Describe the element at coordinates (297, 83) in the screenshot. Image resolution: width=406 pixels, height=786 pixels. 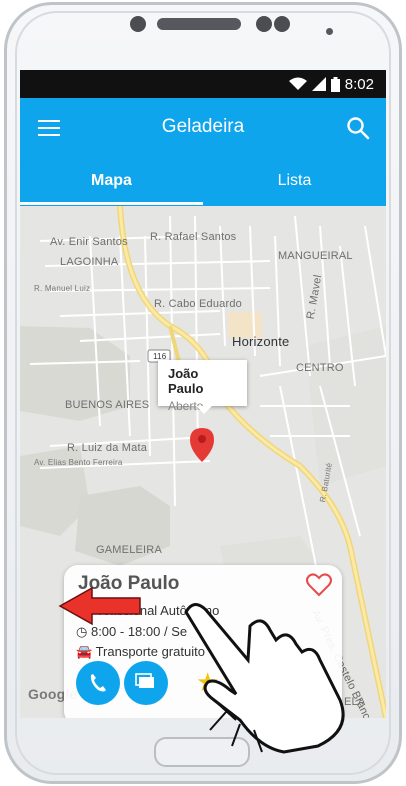
I see `wifi-icon` at that location.